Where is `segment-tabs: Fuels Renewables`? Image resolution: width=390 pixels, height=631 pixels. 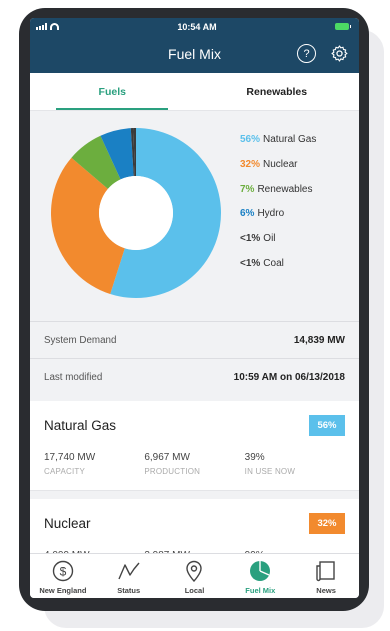 segment-tabs: Fuels Renewables is located at coordinates (194, 92).